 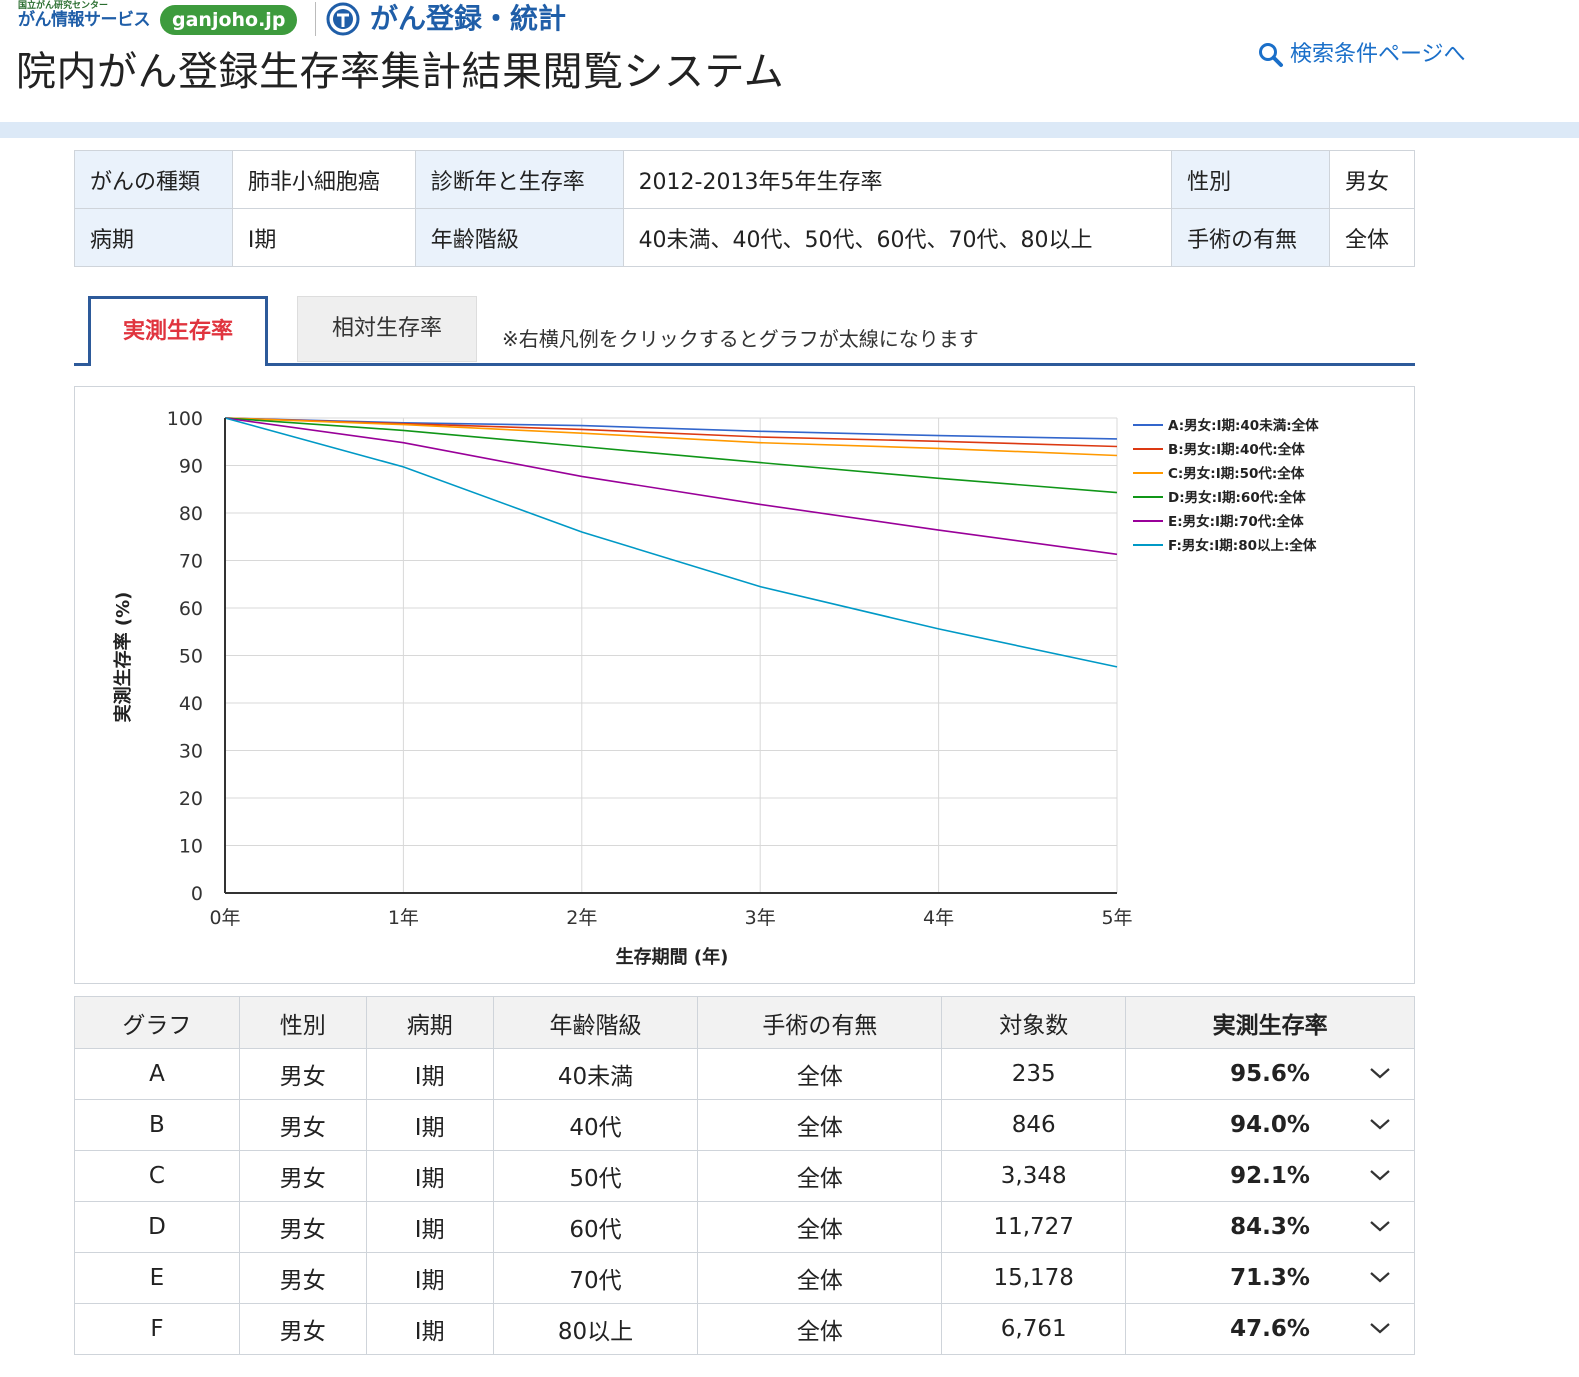 I want to click on condition-value: 全体, so click(x=1372, y=237).